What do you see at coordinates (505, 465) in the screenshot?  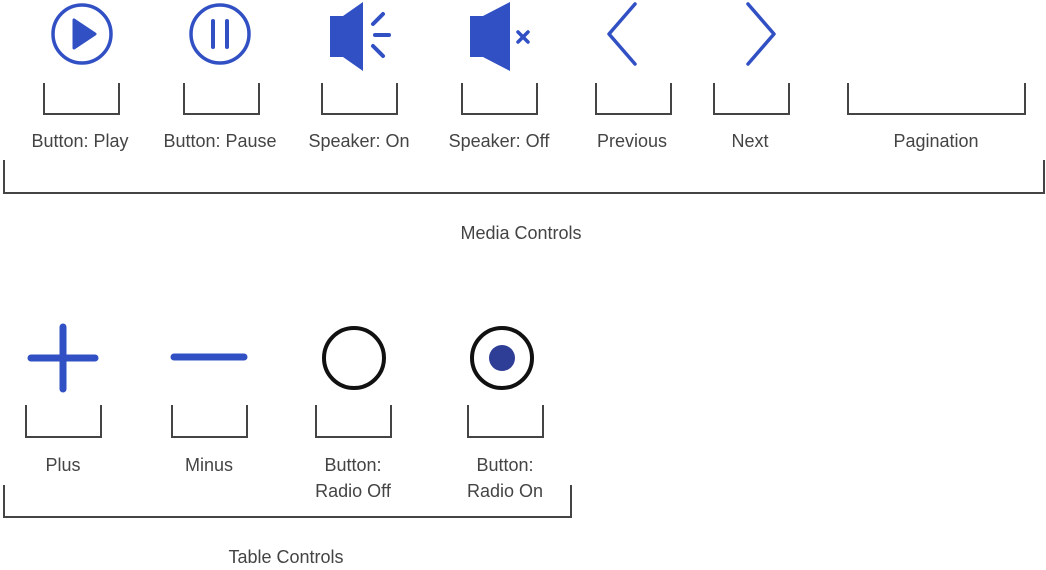 I see `radio-on-label-line1: Button:` at bounding box center [505, 465].